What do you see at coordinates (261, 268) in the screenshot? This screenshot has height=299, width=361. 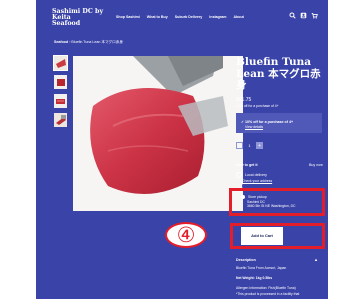 I see `description-origin: Bluefin Tuna From Aomori, Japan` at bounding box center [261, 268].